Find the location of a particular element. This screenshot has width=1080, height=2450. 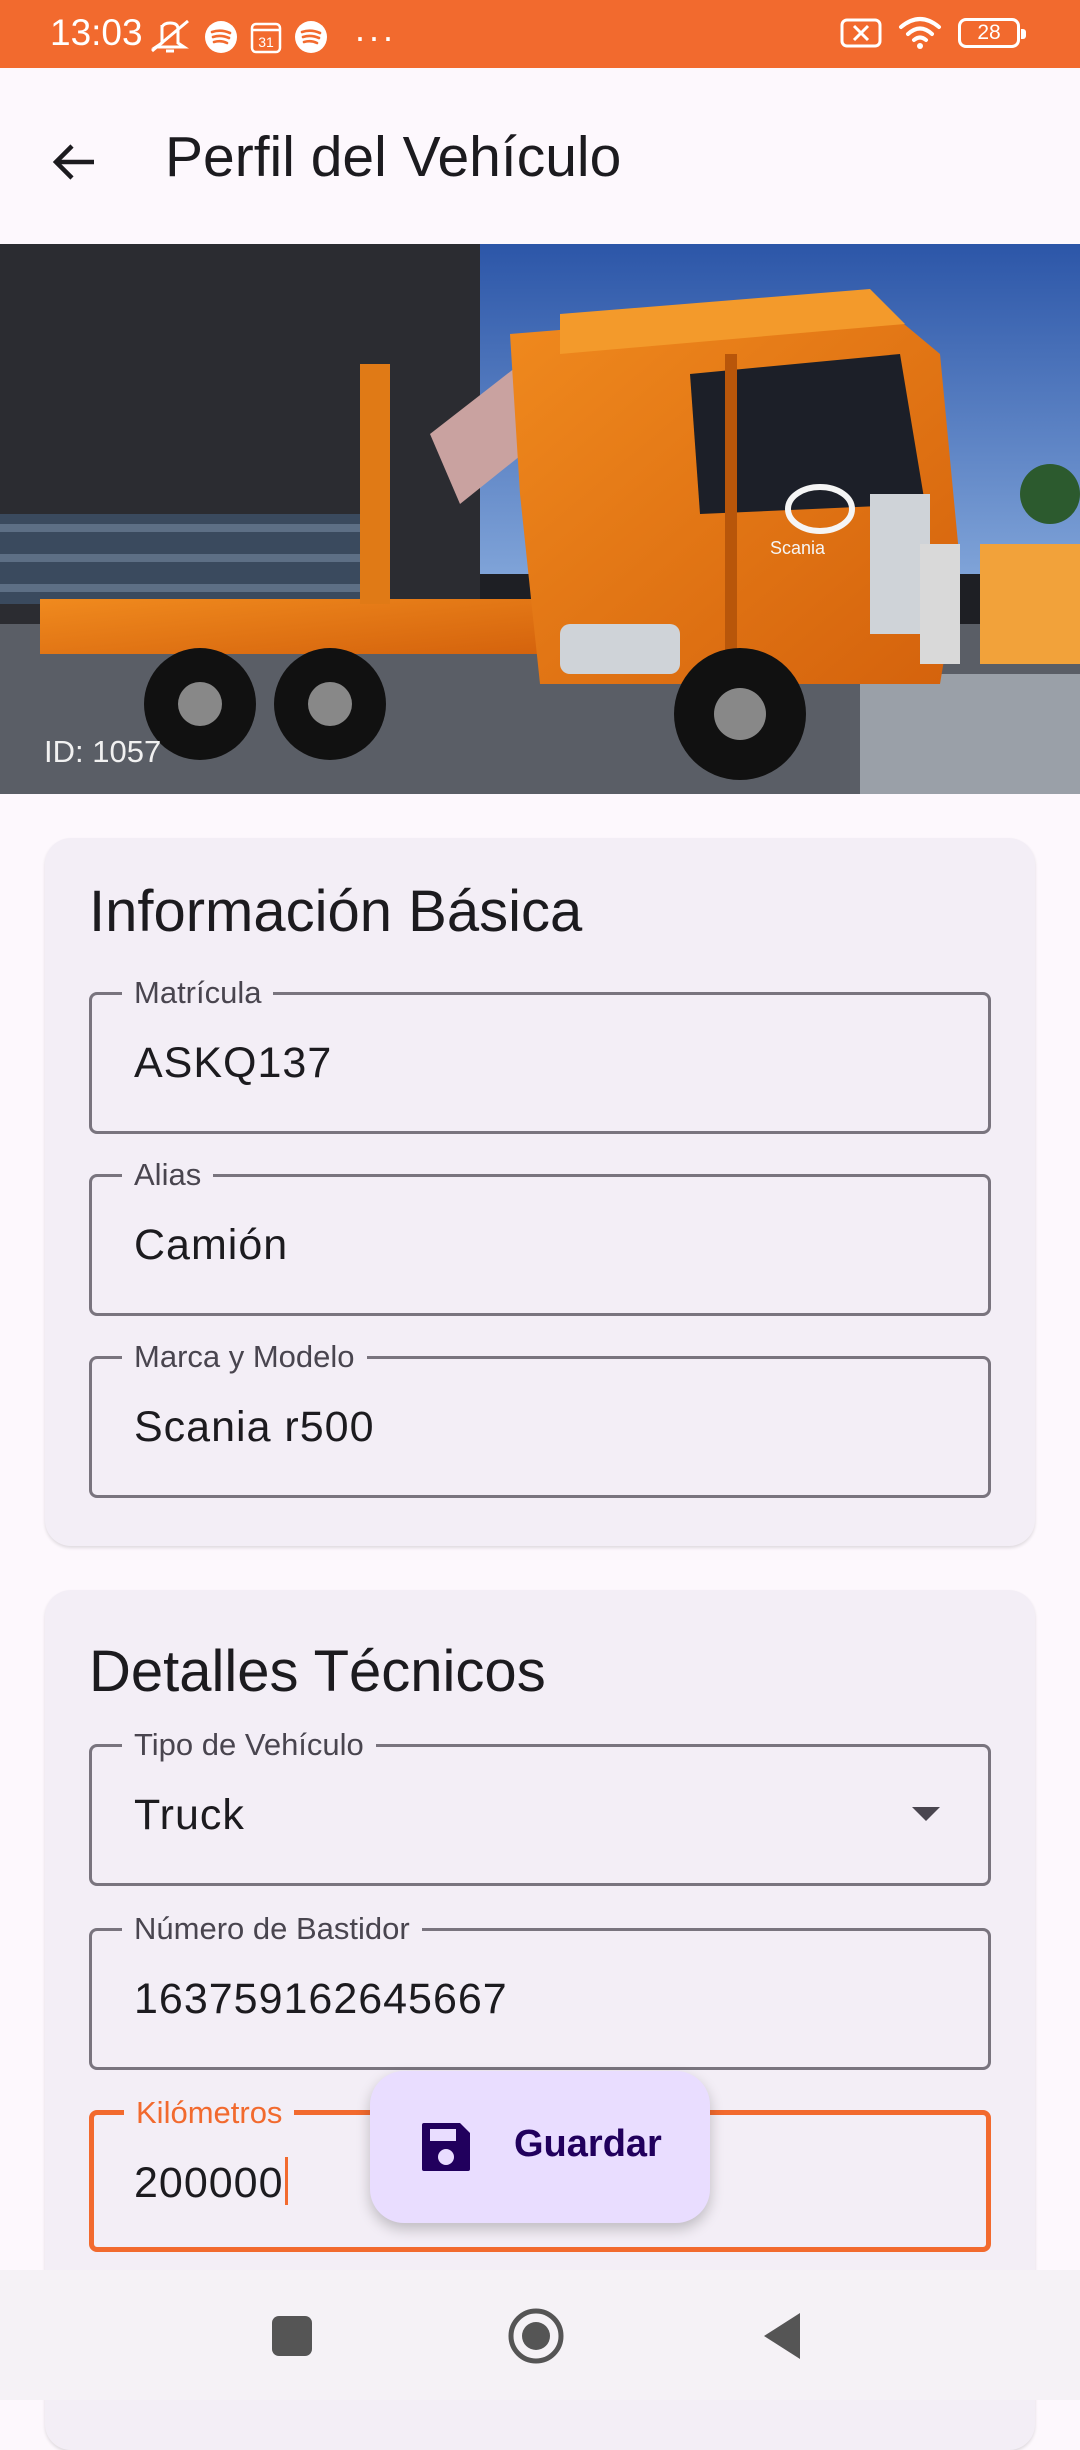

mute-notification-icon is located at coordinates (170, 37).